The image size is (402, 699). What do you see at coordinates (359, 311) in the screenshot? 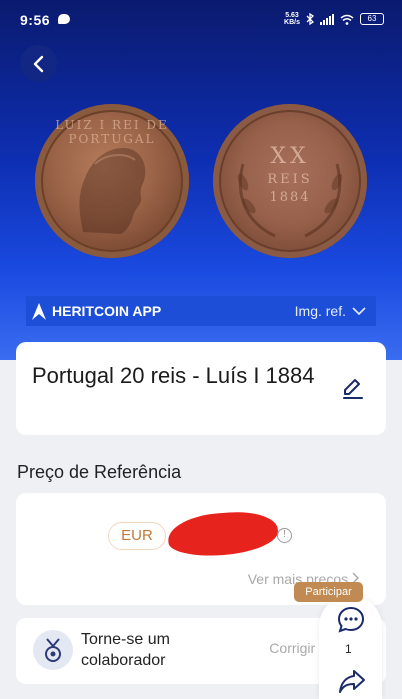
I see `chevron-down-icon` at bounding box center [359, 311].